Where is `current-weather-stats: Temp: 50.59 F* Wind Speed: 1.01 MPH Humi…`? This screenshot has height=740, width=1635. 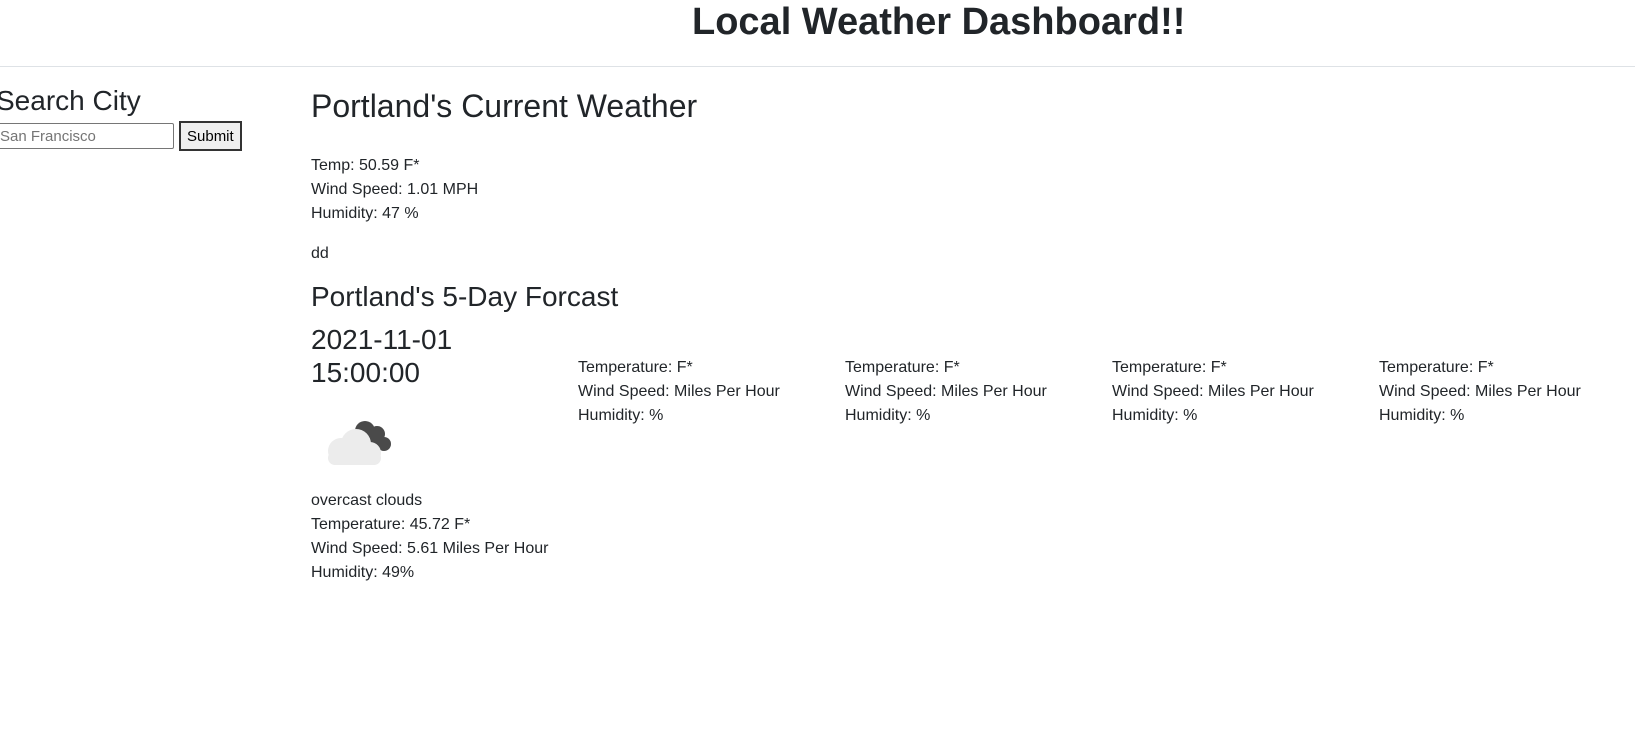
current-weather-stats: Temp: 50.59 F* Wind Speed: 1.01 MPH Humi… is located at coordinates (504, 190).